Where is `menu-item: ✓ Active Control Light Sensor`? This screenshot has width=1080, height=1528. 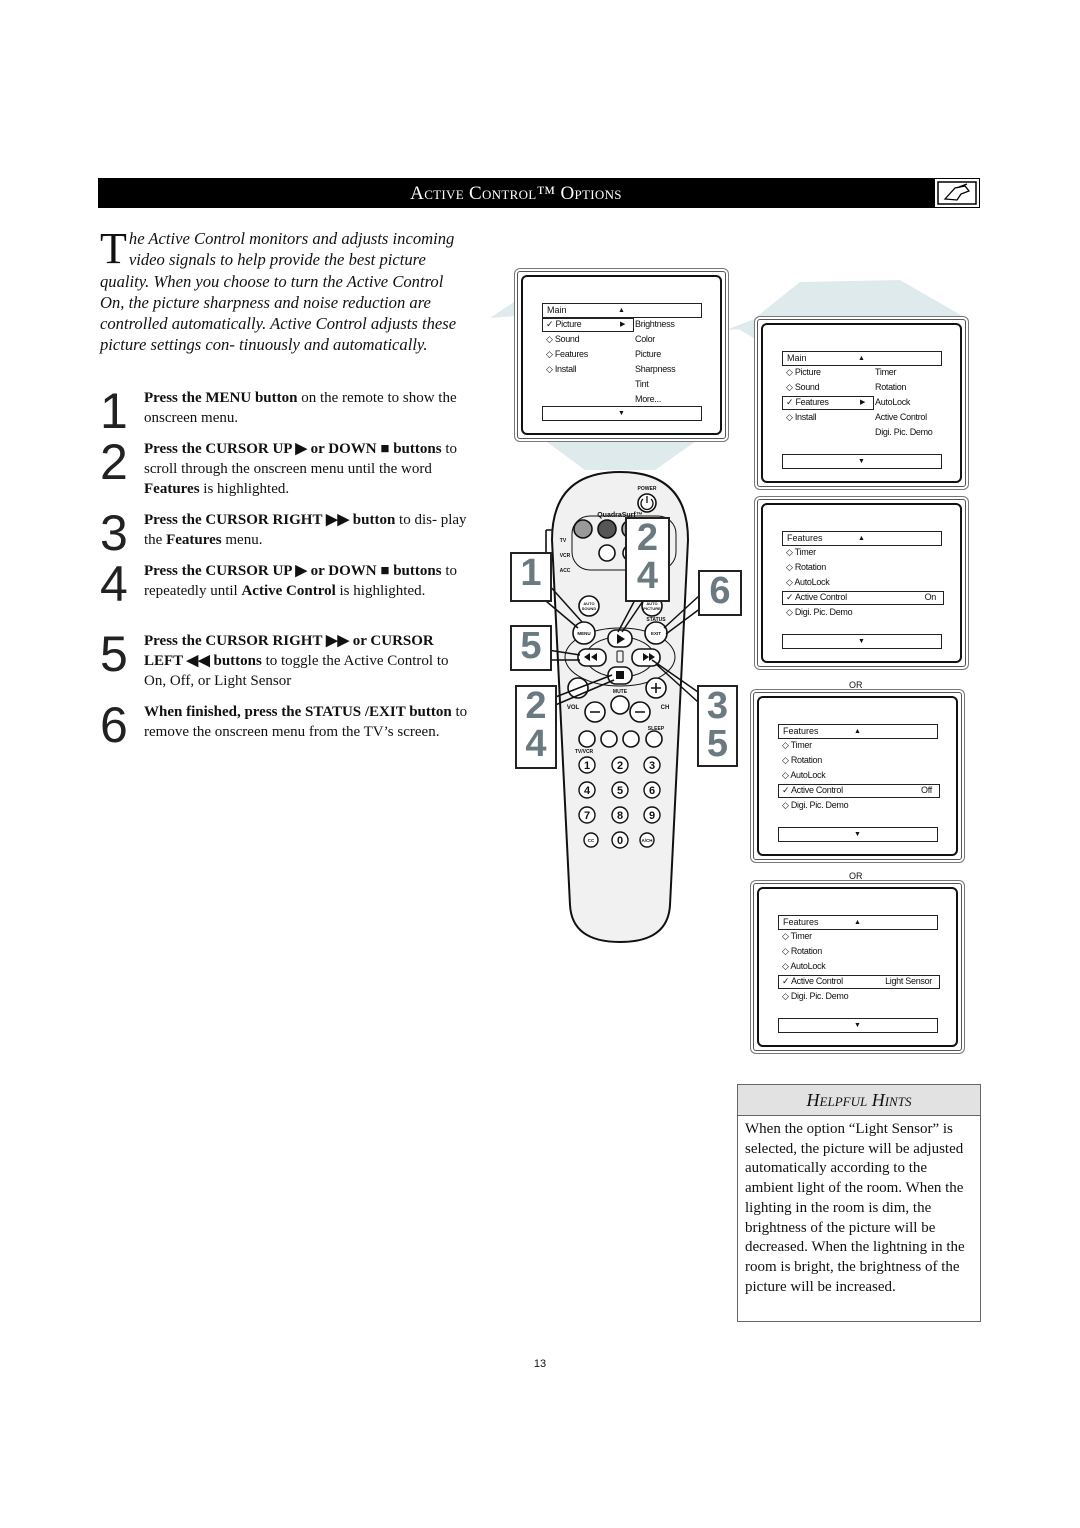
menu-item: ✓ Active Control Light Sensor is located at coordinates (863, 982).